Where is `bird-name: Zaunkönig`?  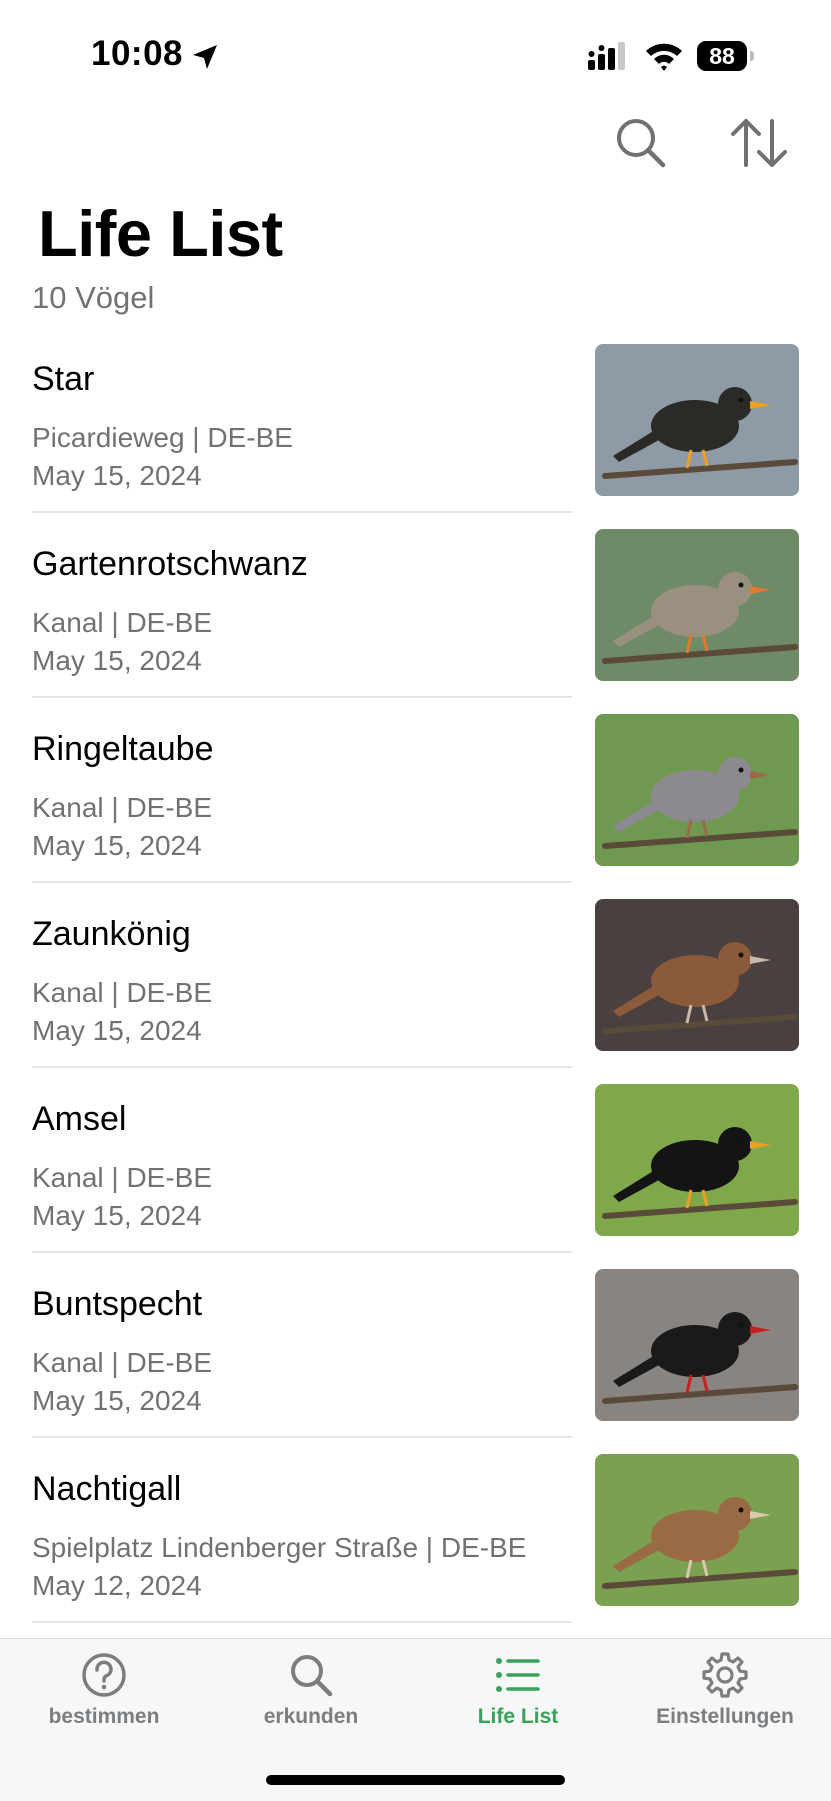 bird-name: Zaunkönig is located at coordinates (111, 934).